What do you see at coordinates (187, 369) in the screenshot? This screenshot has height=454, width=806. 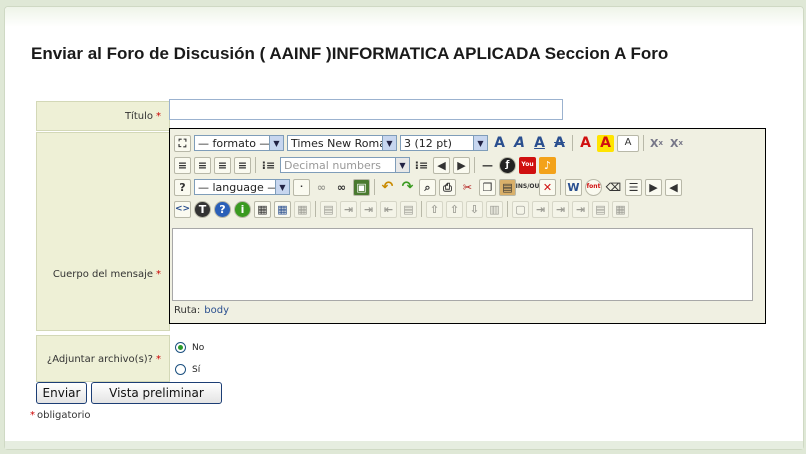 I see `attach-option-yes: Sí` at bounding box center [187, 369].